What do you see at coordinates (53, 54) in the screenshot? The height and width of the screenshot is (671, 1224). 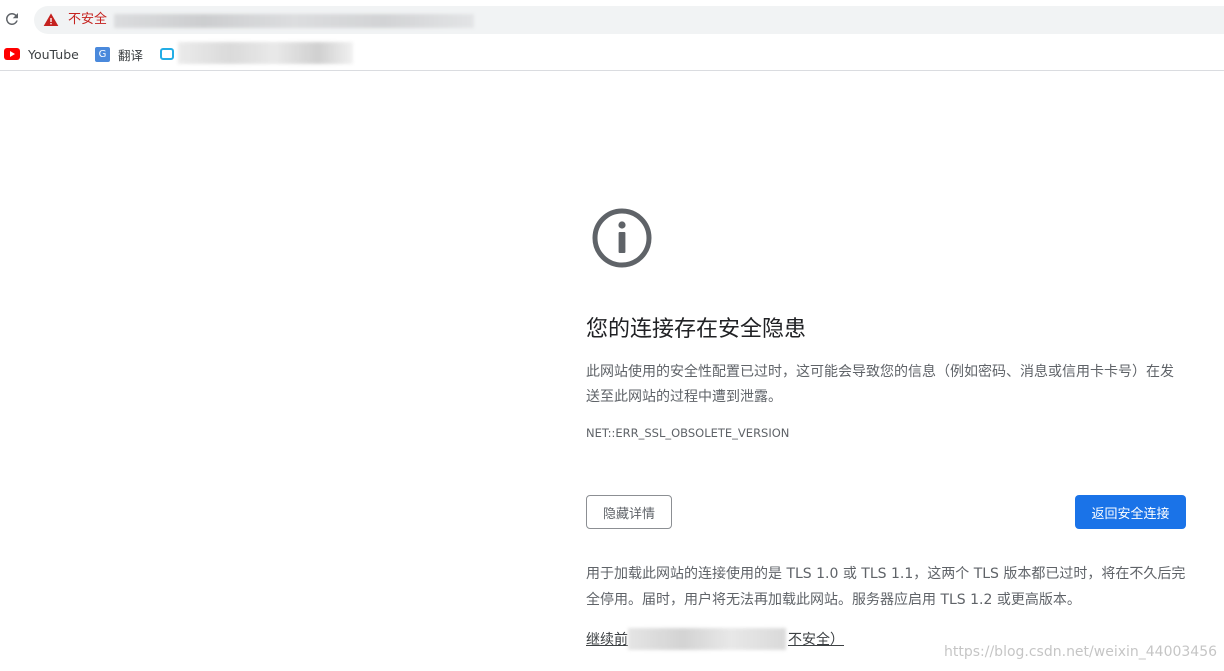 I see `bookmark-label: YouTube` at bounding box center [53, 54].